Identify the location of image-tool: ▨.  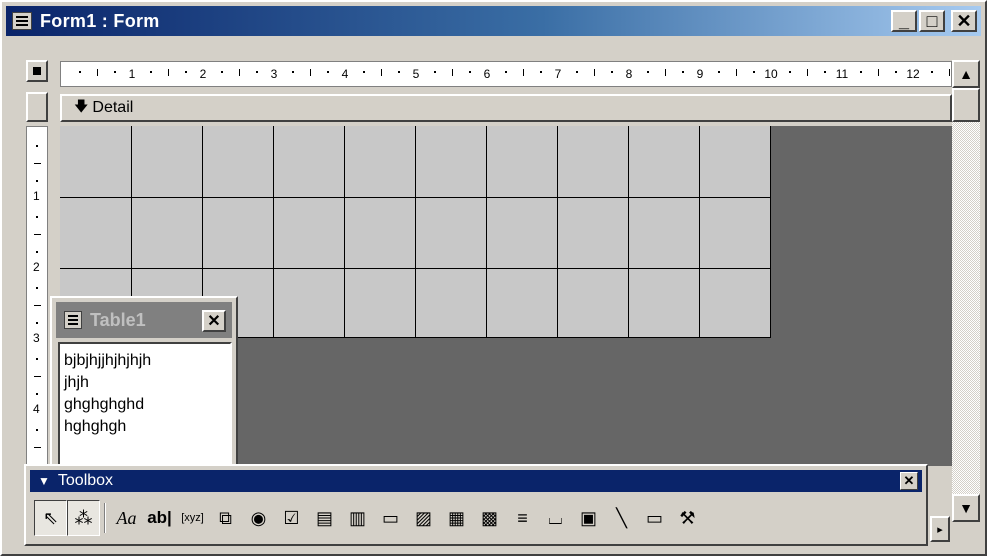
(423, 518).